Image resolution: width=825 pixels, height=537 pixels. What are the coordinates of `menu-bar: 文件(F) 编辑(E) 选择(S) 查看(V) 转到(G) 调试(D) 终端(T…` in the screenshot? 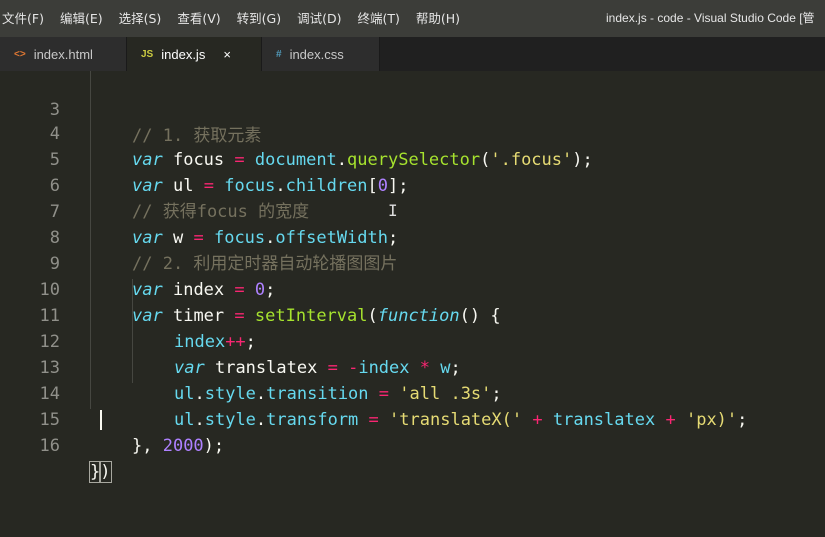 It's located at (234, 18).